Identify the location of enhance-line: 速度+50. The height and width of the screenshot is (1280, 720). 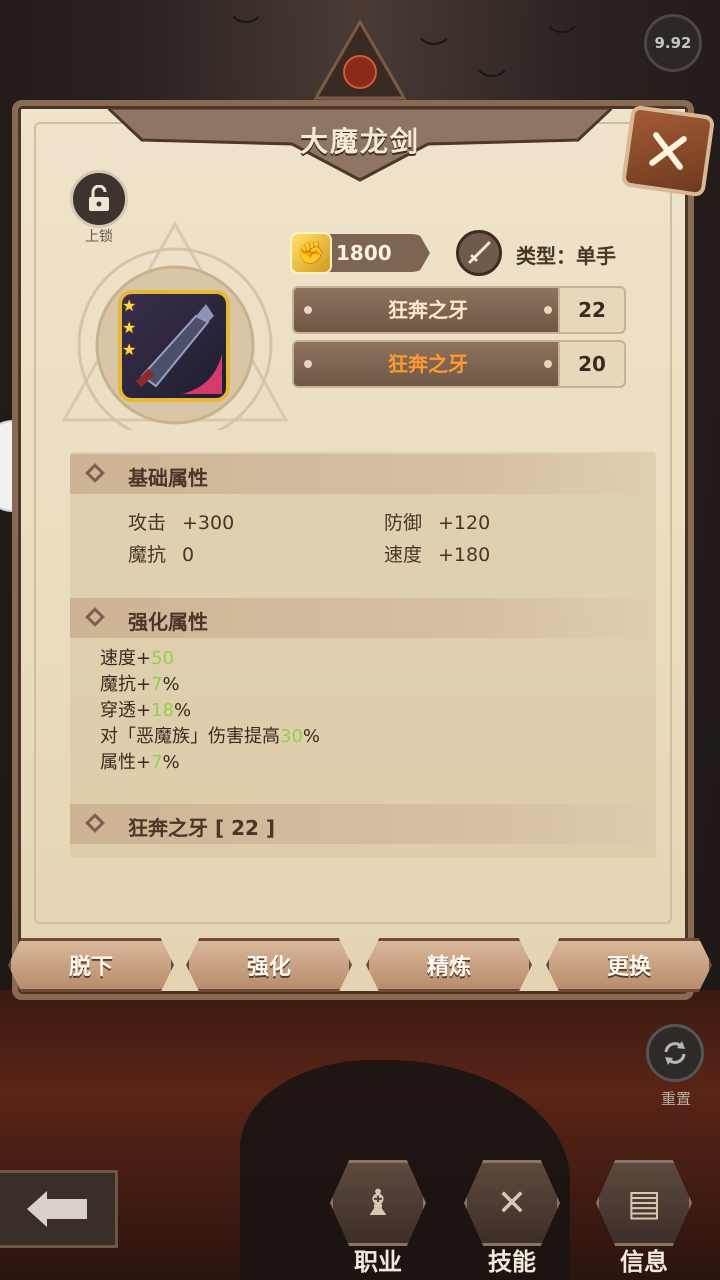
(137, 658).